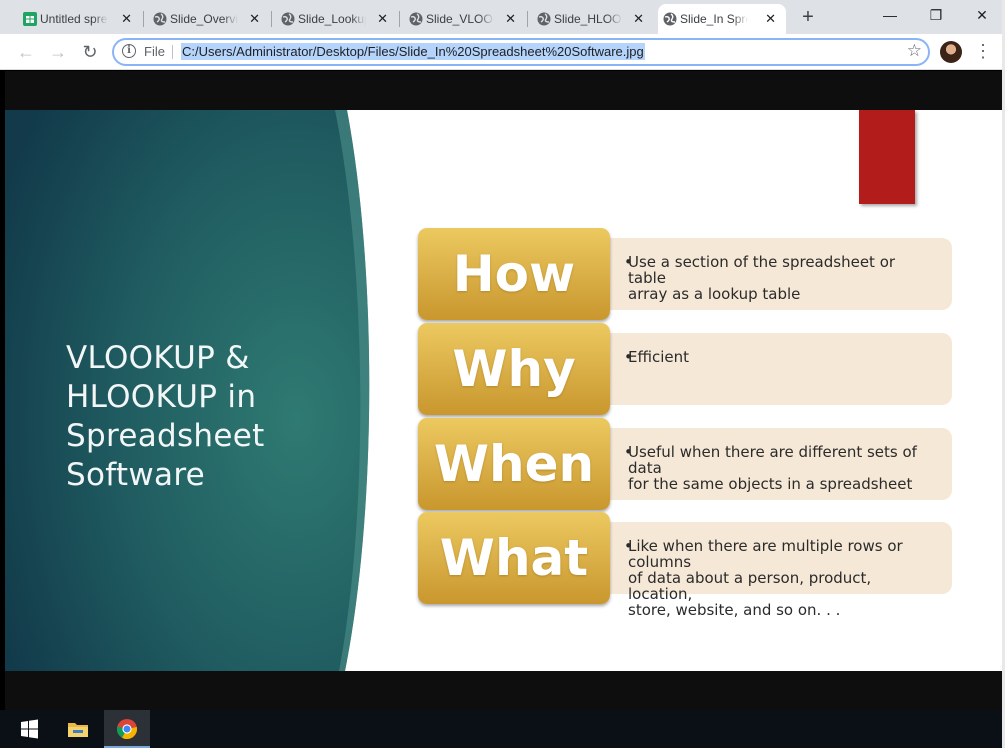  Describe the element at coordinates (734, 610) in the screenshot. I see `description-line: store, website, and so on. . .` at that location.